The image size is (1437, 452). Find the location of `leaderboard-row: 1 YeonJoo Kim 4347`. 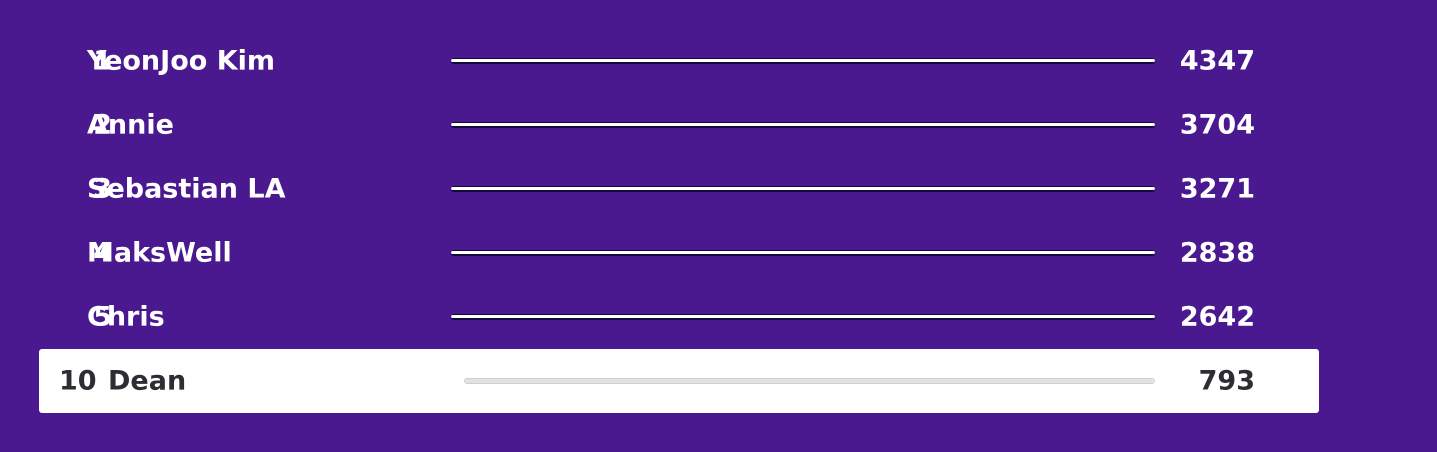

leaderboard-row: 1 YeonJoo Kim 4347 is located at coordinates (679, 61).